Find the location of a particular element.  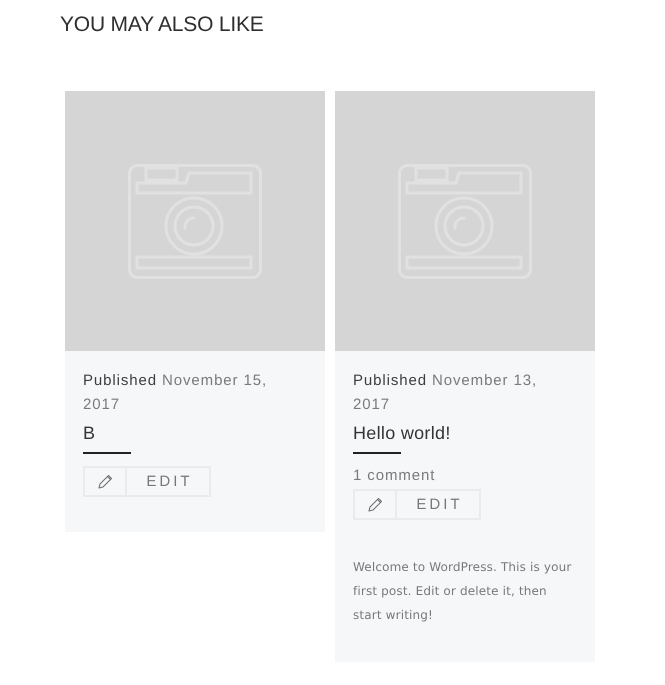

post-excerpt: Welcome to WordPress. This is your first post. Edit or delete it, then start writing! is located at coordinates (462, 591).